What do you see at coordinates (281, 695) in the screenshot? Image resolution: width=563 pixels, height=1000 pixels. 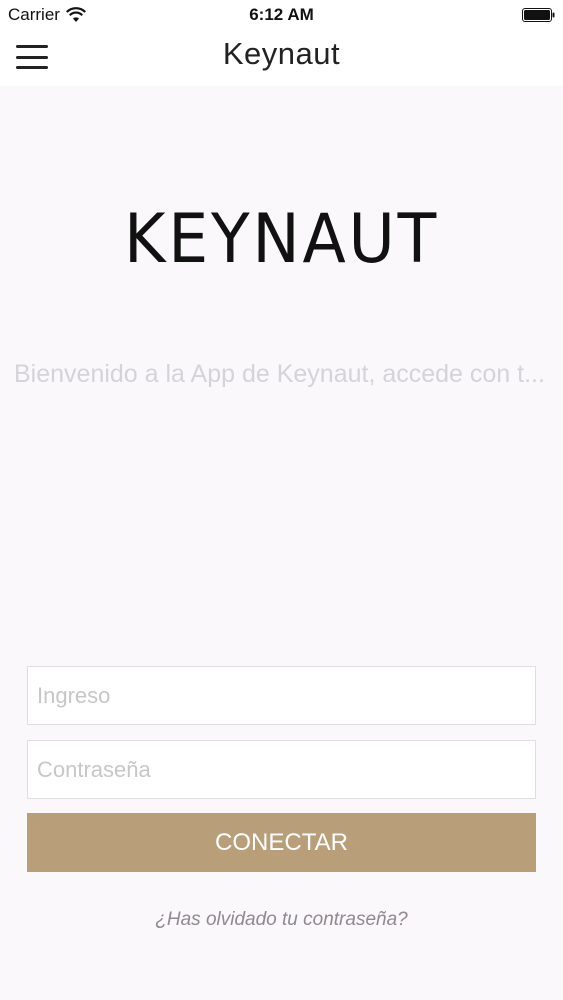 I see `login-input` at bounding box center [281, 695].